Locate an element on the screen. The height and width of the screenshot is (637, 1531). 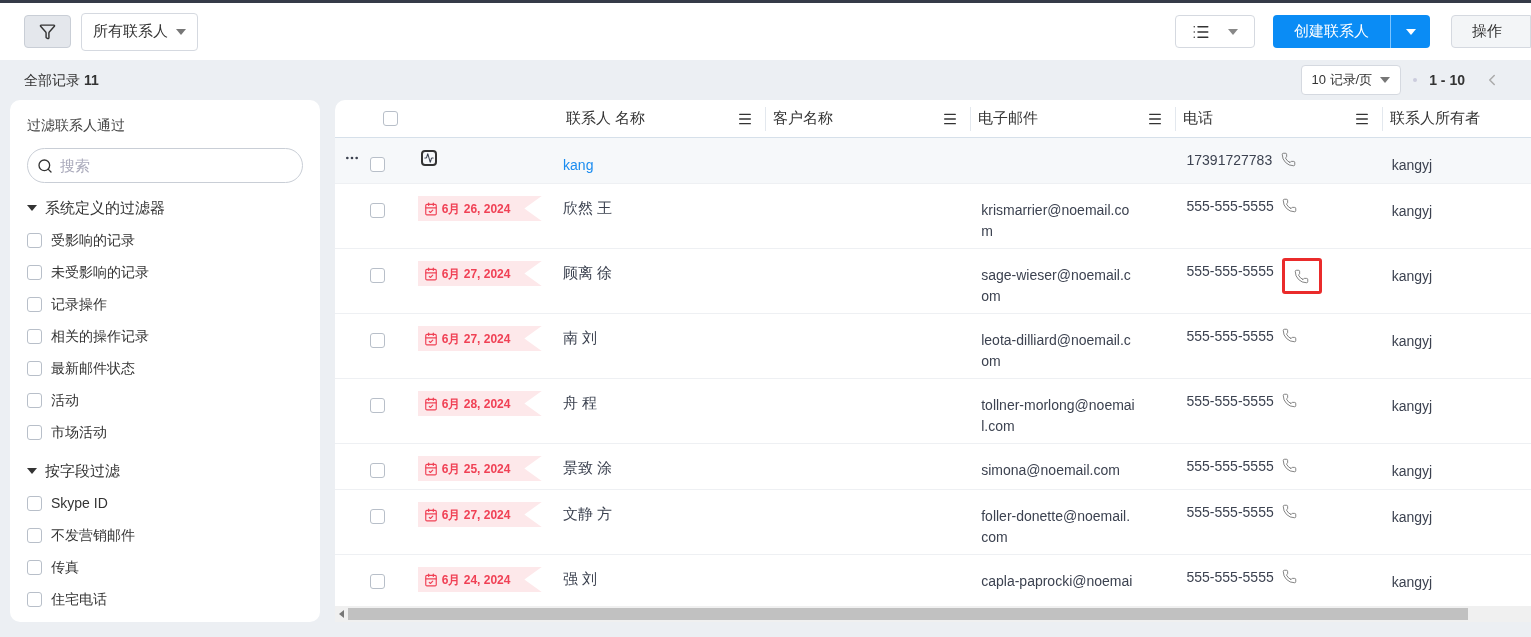
filter-label: 住宅电话 is located at coordinates (79, 599).